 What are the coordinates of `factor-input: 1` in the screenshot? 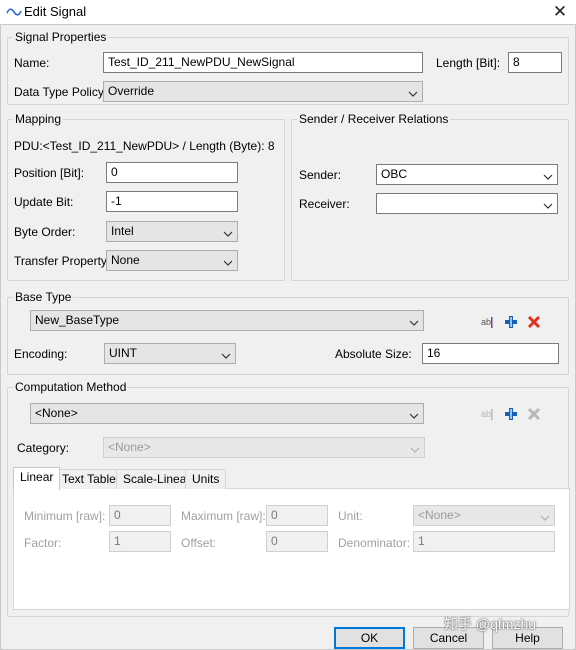 It's located at (140, 541).